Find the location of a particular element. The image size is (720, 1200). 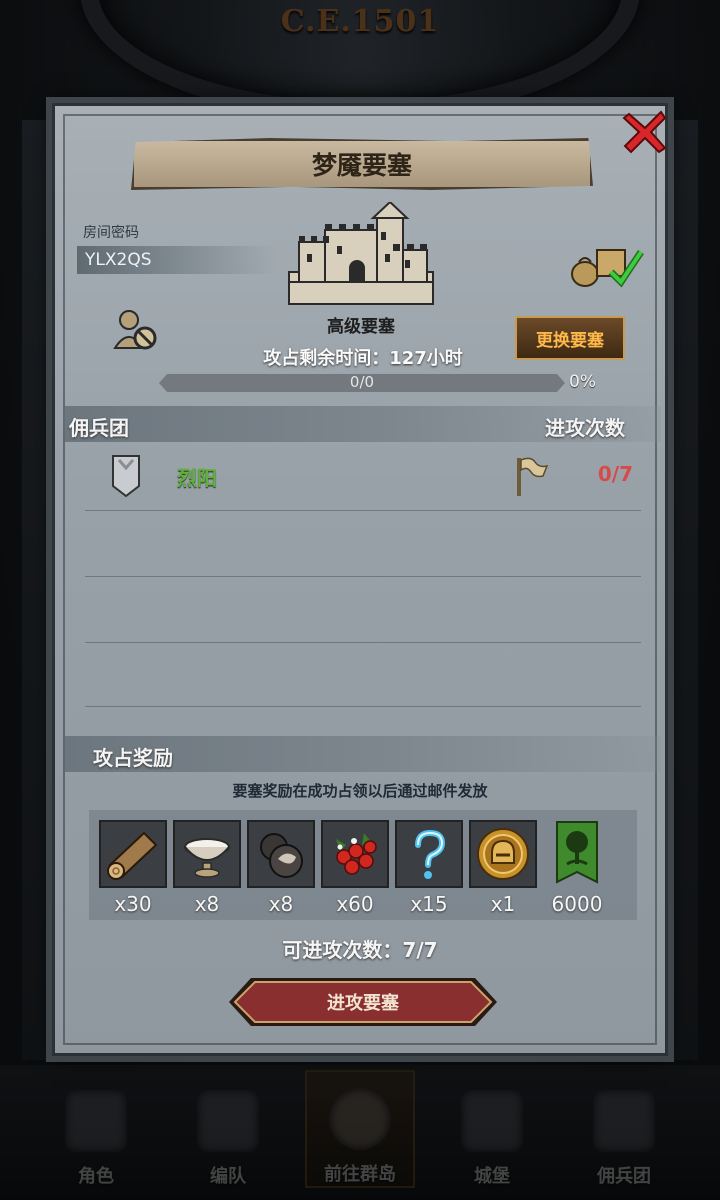

available-attempts: 可进攻次数：7/7 is located at coordinates (360, 948).